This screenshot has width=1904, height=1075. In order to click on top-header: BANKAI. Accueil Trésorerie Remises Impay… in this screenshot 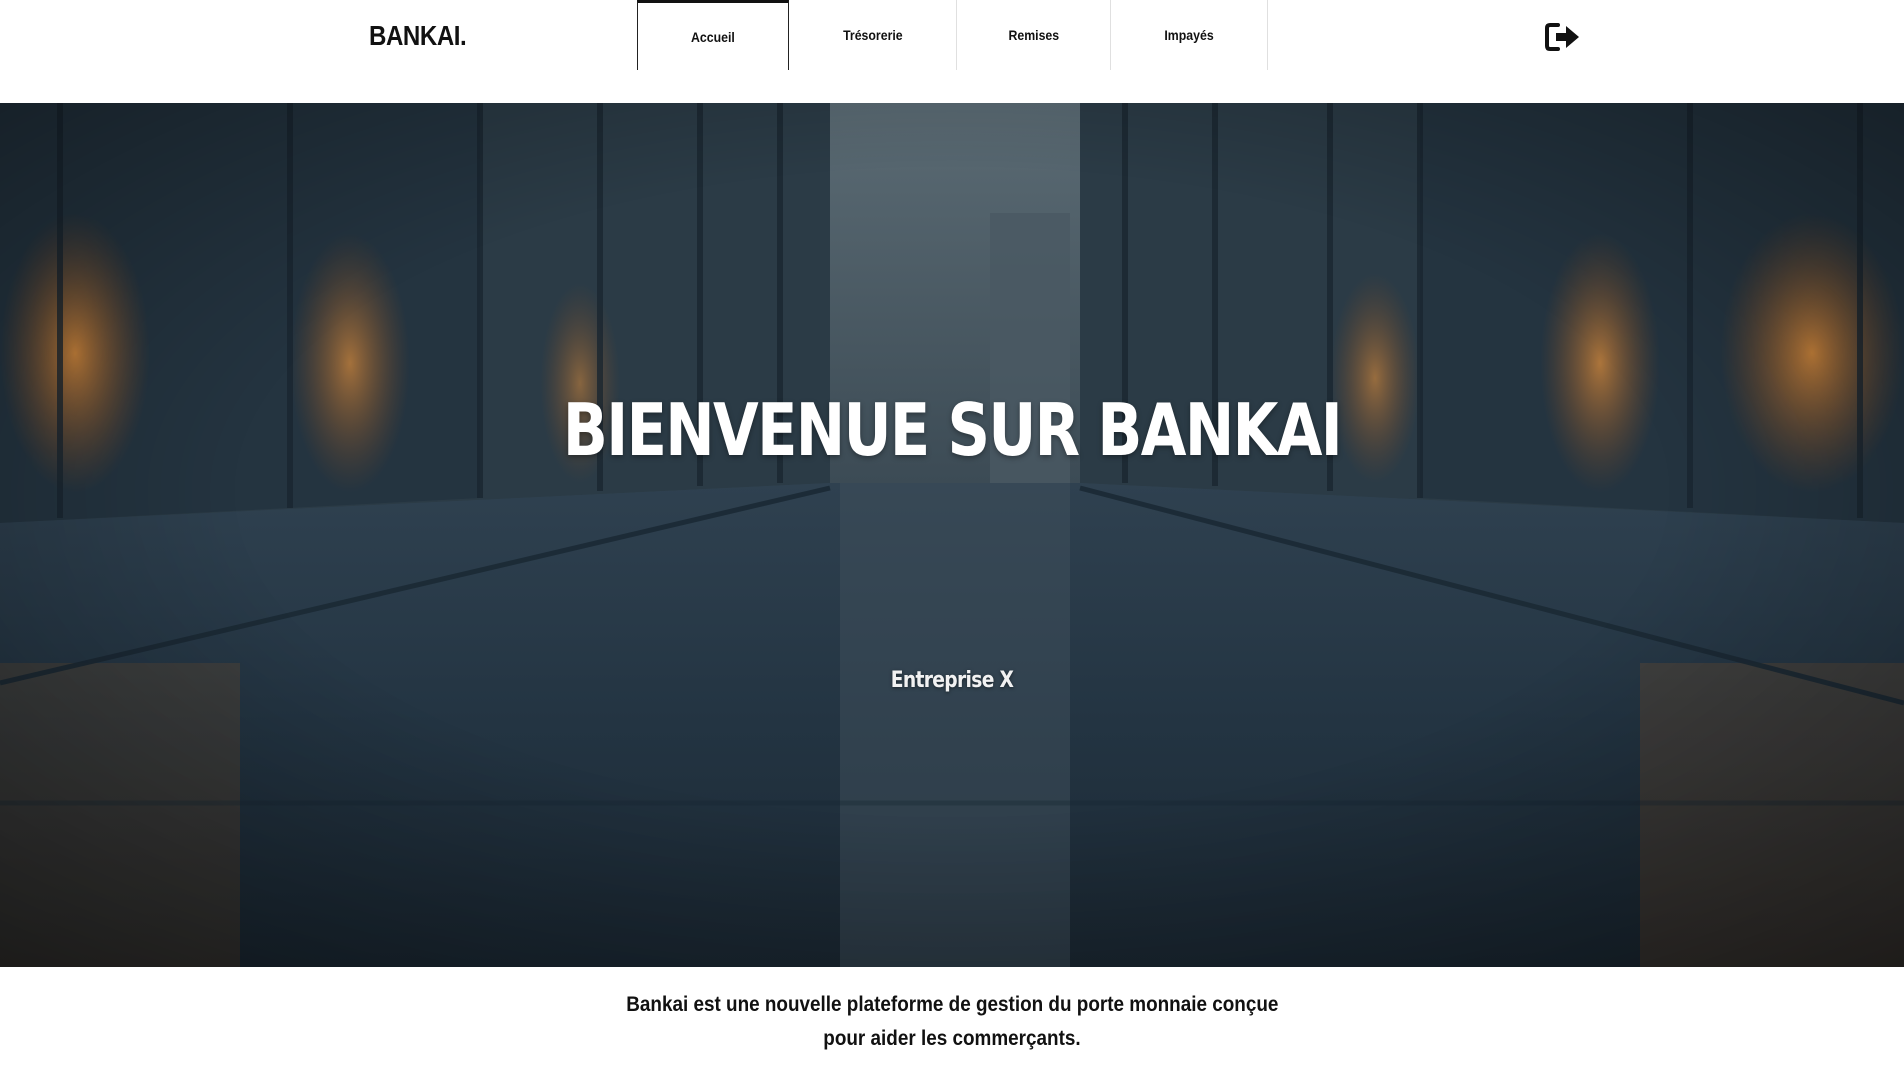, I will do `click(952, 51)`.